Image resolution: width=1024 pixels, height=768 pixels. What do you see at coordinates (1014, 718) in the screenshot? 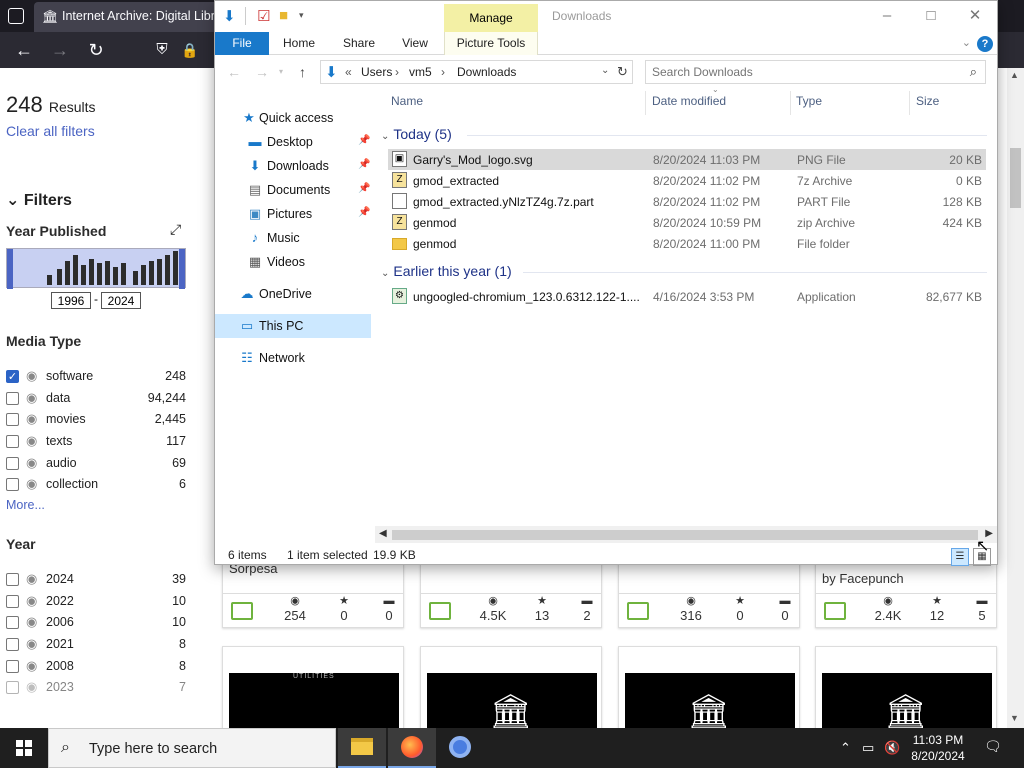
I see `scroll-down-arrow-icon: ▼` at bounding box center [1014, 718].